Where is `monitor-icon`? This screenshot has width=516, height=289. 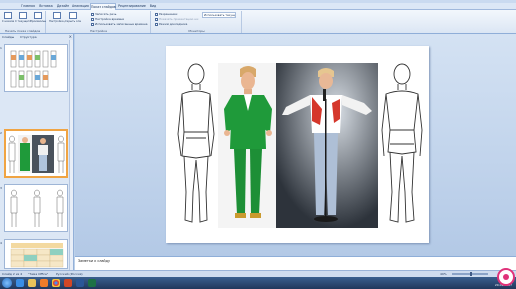
monitor-icon is located at coordinates (156, 14).